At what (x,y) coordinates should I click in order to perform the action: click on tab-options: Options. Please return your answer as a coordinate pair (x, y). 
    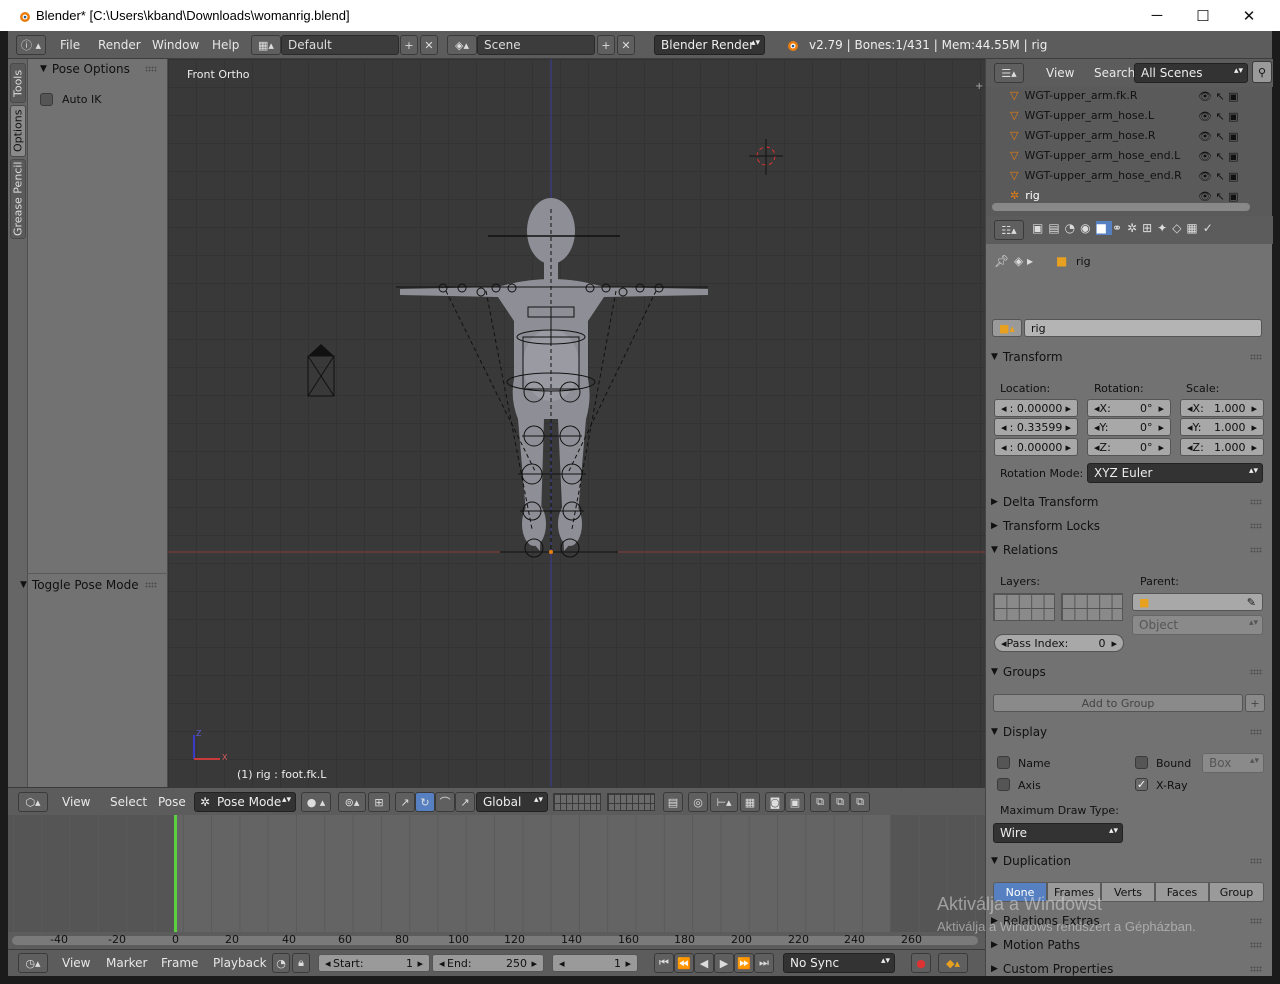
    Looking at the image, I should click on (18, 131).